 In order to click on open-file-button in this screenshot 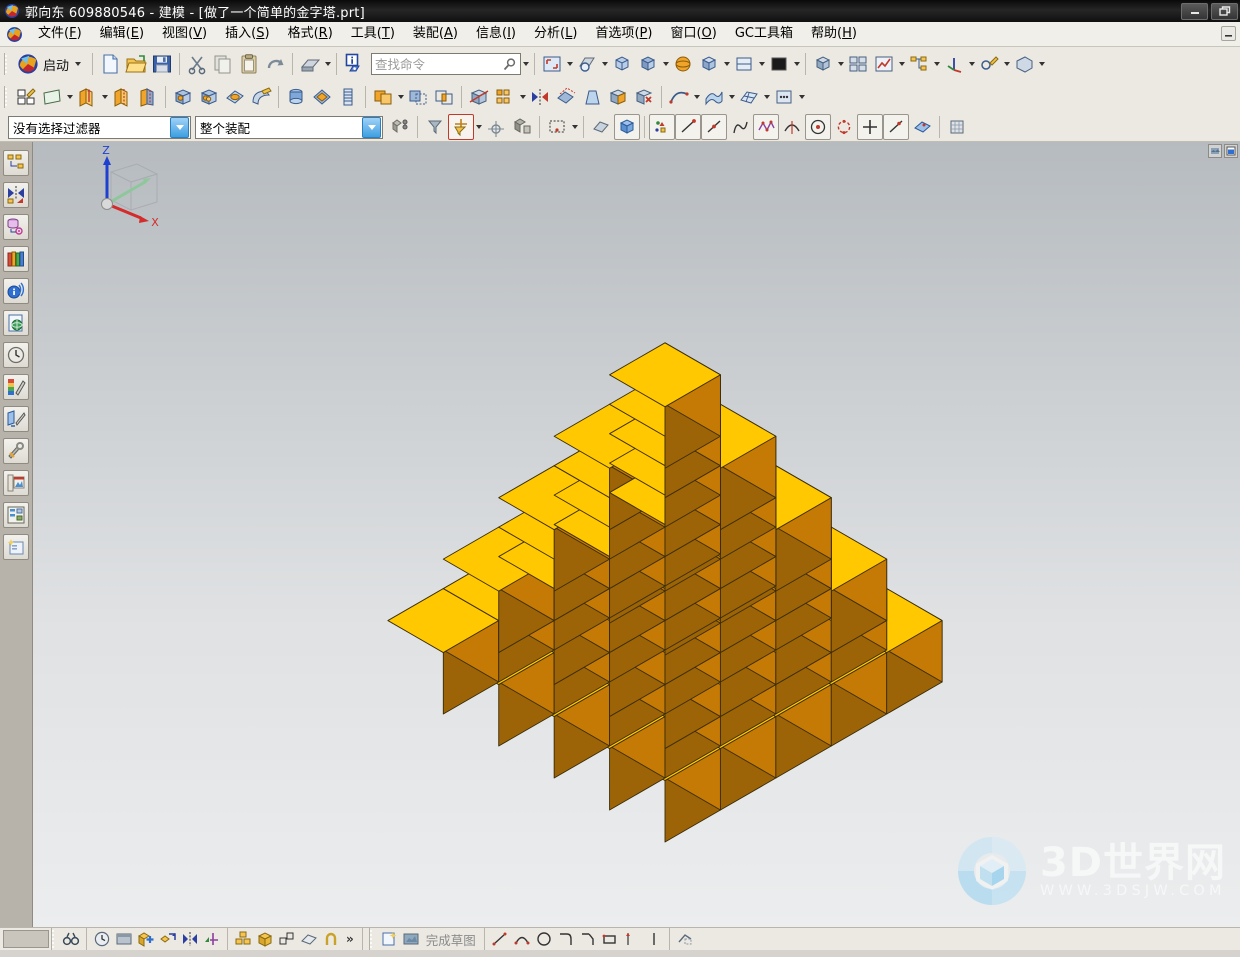, I will do `click(136, 64)`.